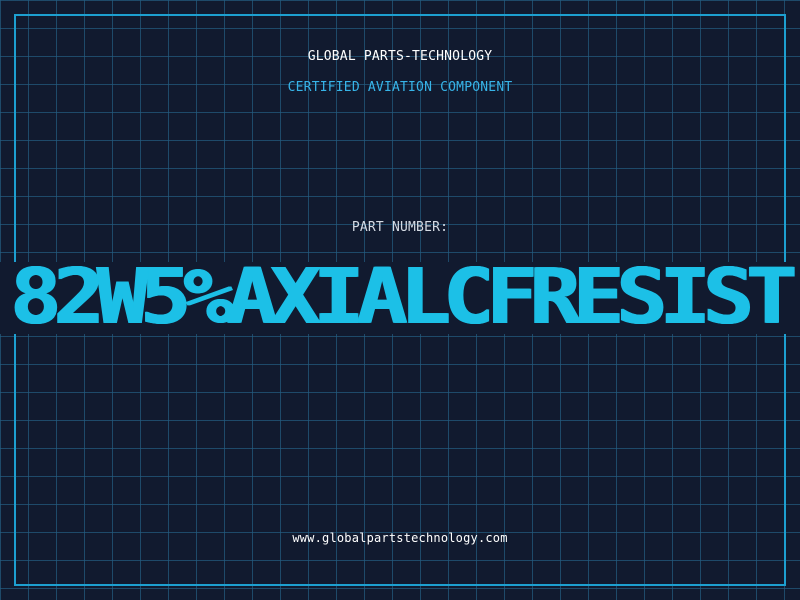  I want to click on brand-title: GLOBAL PARTS-TECHNOLOGY, so click(400, 56).